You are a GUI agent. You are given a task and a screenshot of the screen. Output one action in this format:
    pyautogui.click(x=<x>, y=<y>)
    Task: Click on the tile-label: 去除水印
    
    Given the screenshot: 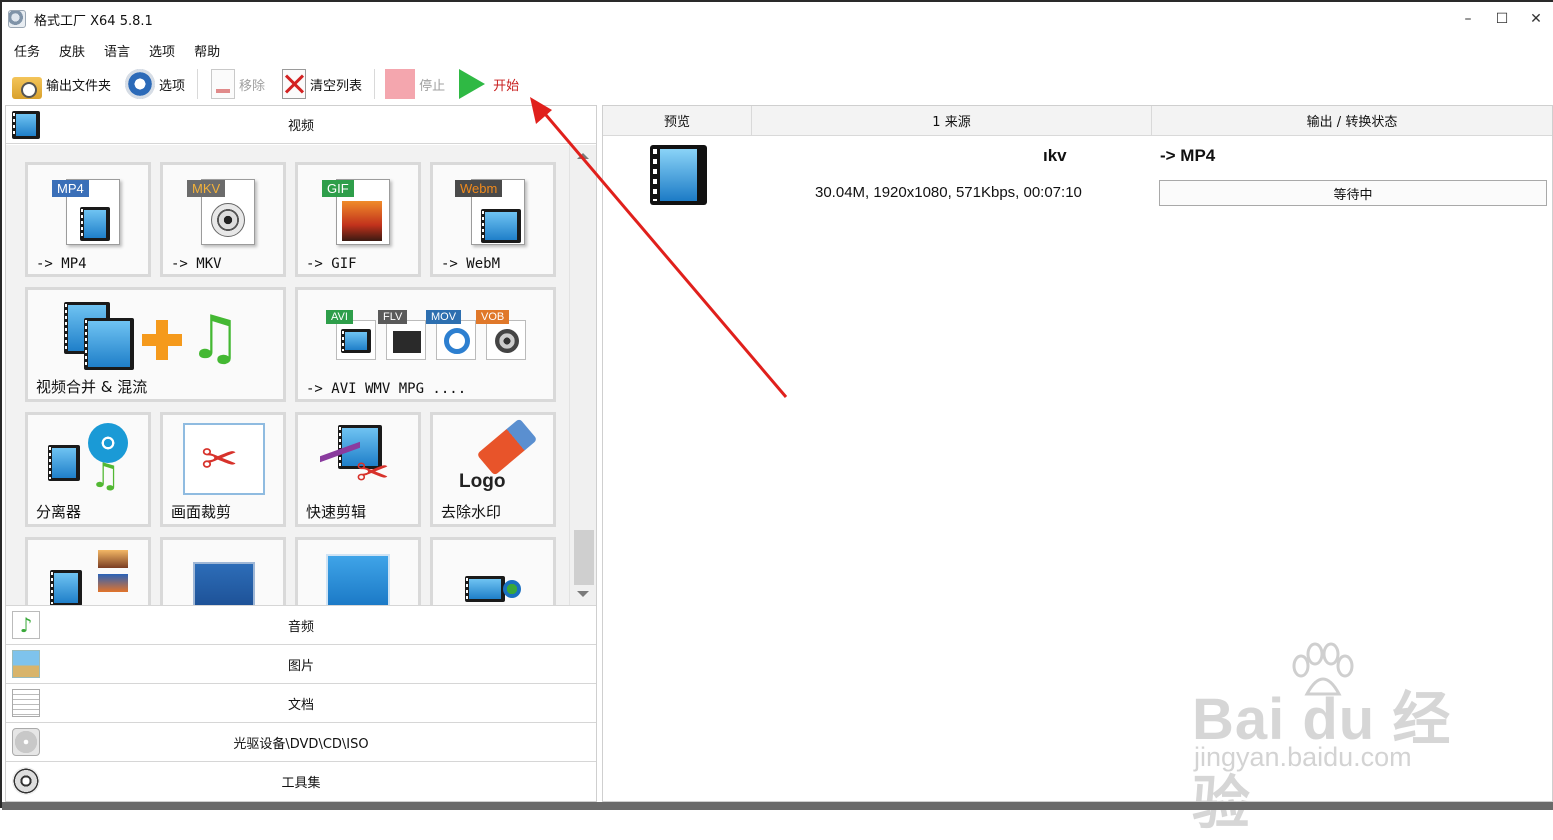 What is the action you would take?
    pyautogui.click(x=471, y=512)
    